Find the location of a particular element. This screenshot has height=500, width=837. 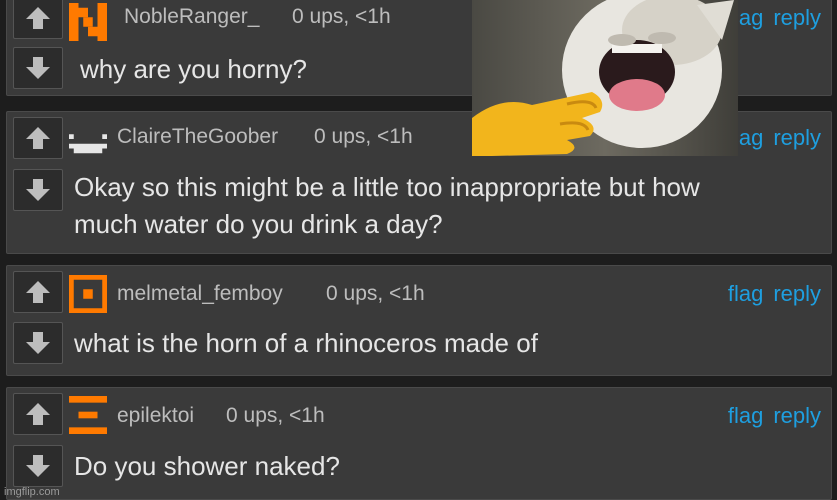

imgflip-watermark: imgflip.com is located at coordinates (32, 492).